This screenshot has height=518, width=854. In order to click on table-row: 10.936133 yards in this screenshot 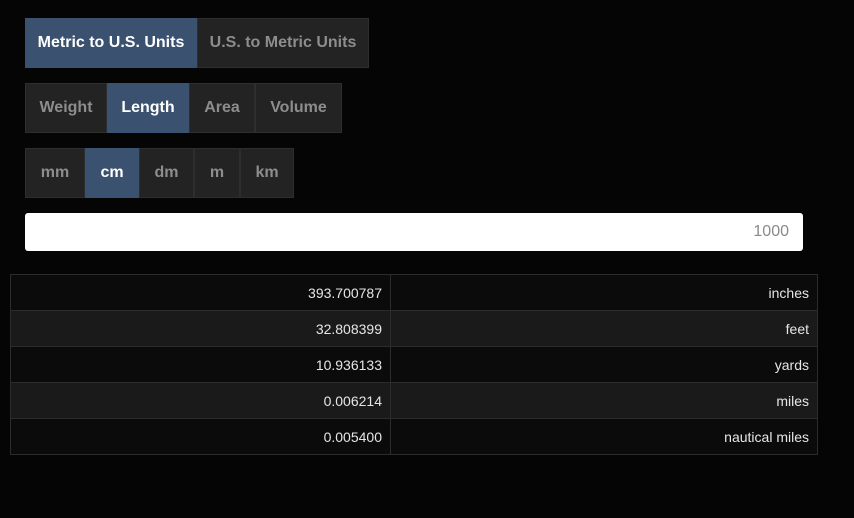, I will do `click(414, 364)`.